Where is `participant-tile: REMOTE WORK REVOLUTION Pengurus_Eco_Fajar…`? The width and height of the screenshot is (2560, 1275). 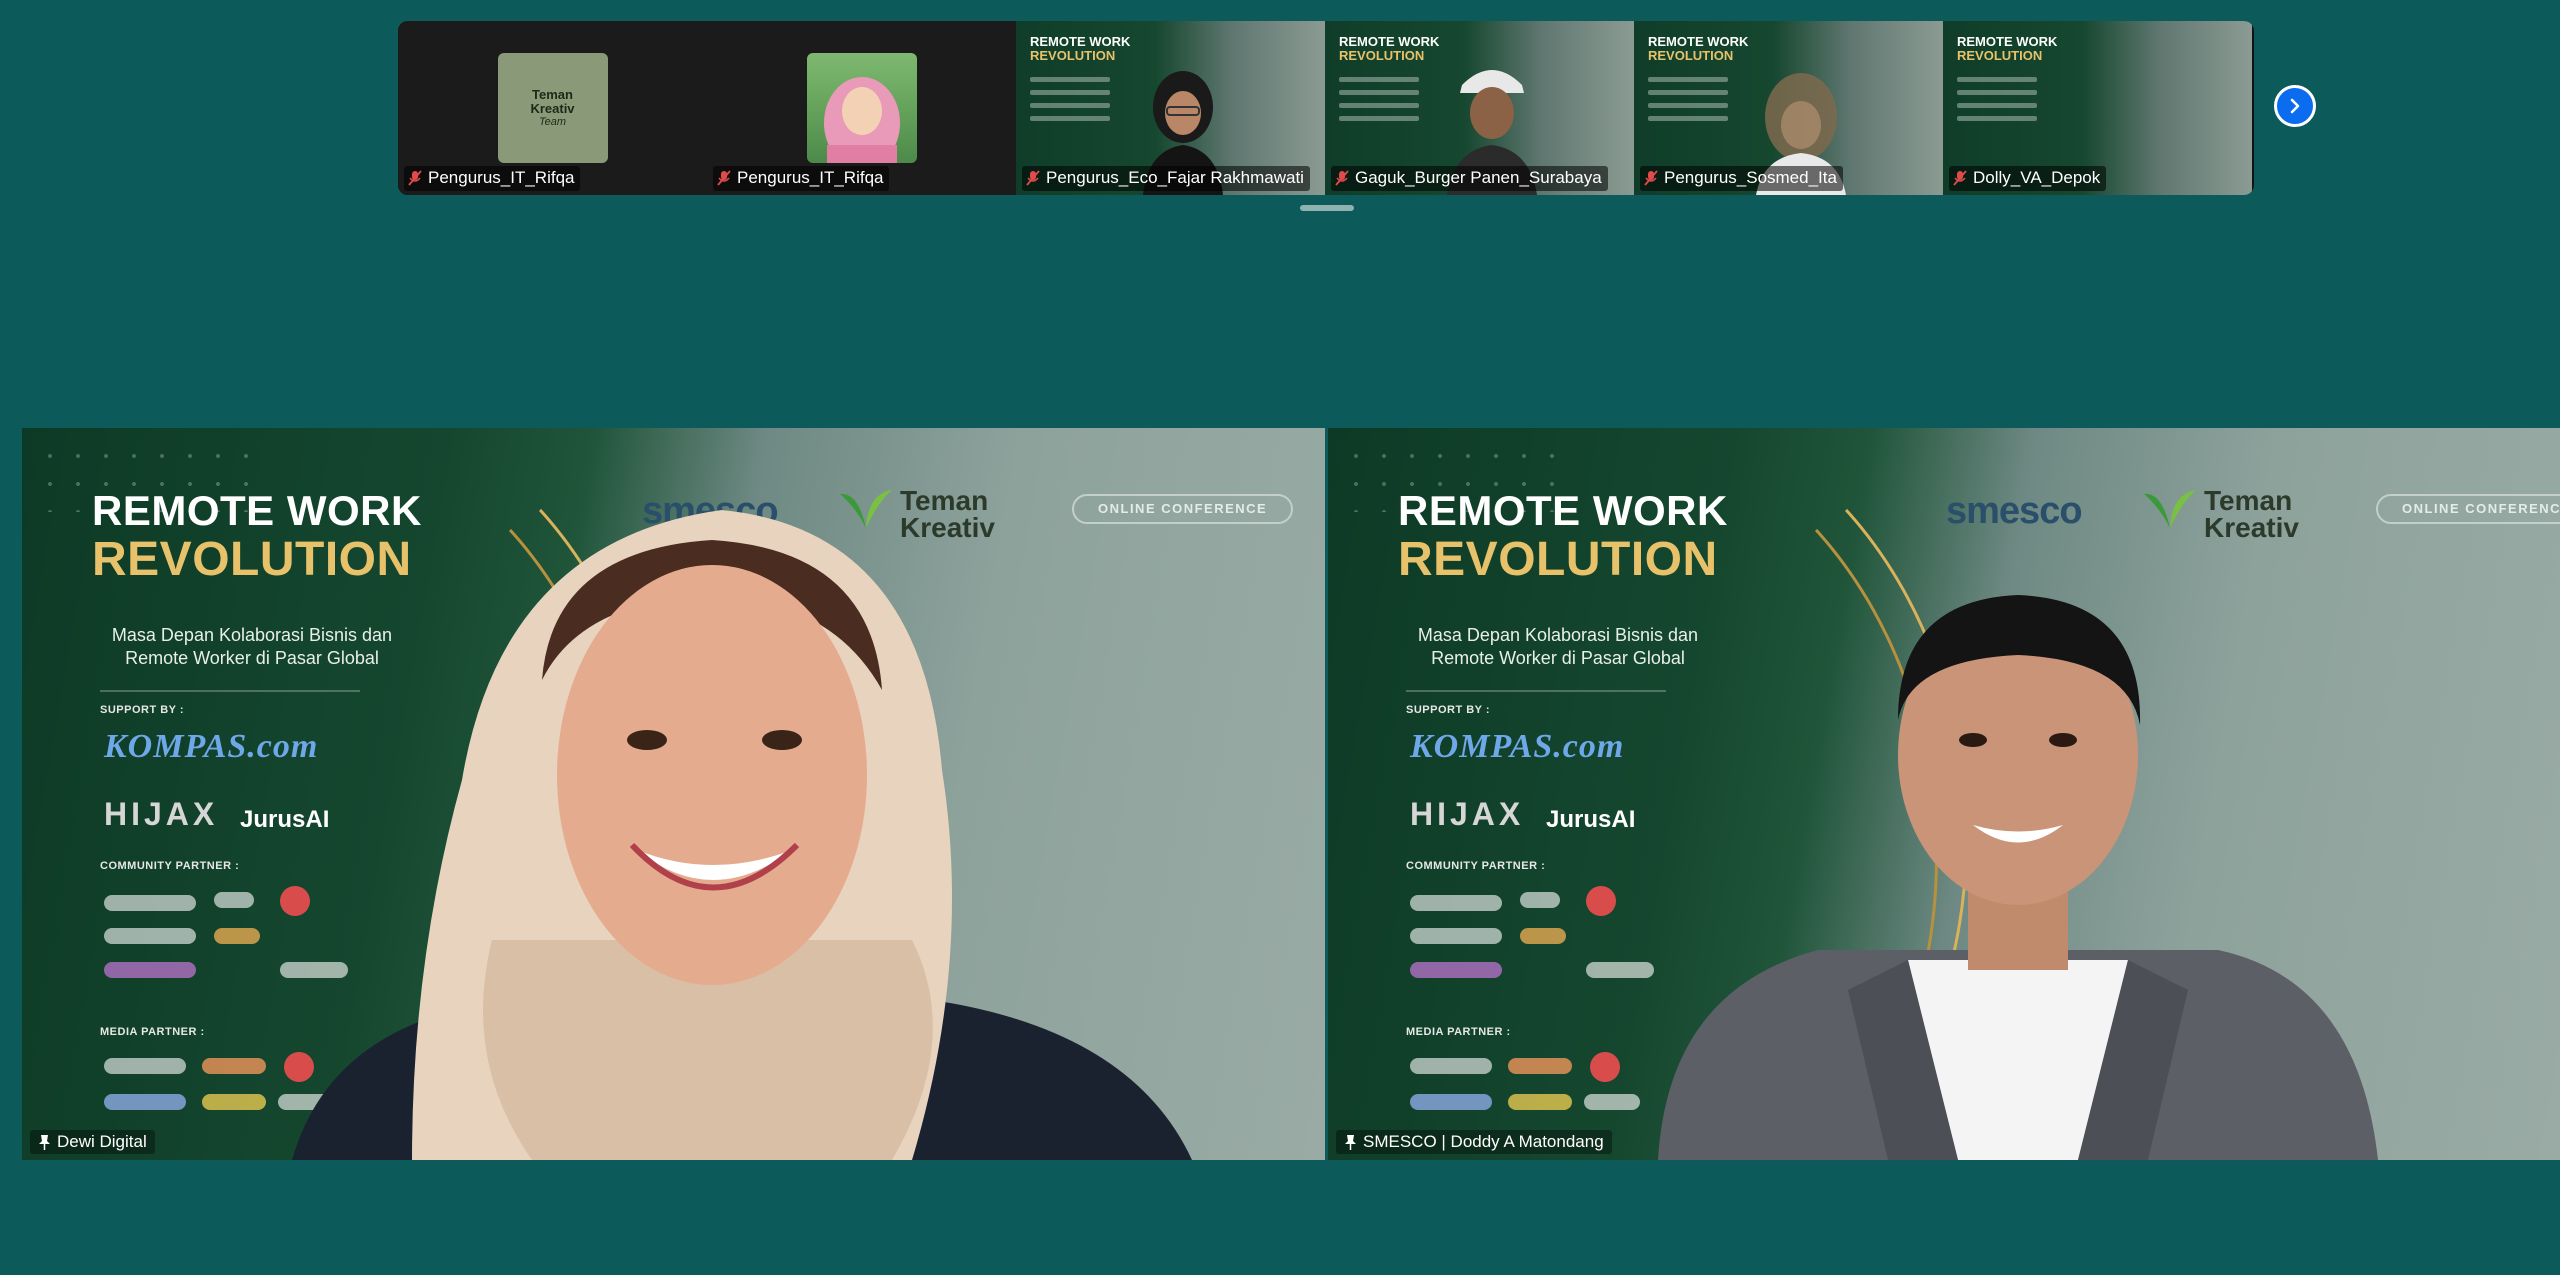 participant-tile: REMOTE WORK REVOLUTION Pengurus_Eco_Fajar… is located at coordinates (1170, 108).